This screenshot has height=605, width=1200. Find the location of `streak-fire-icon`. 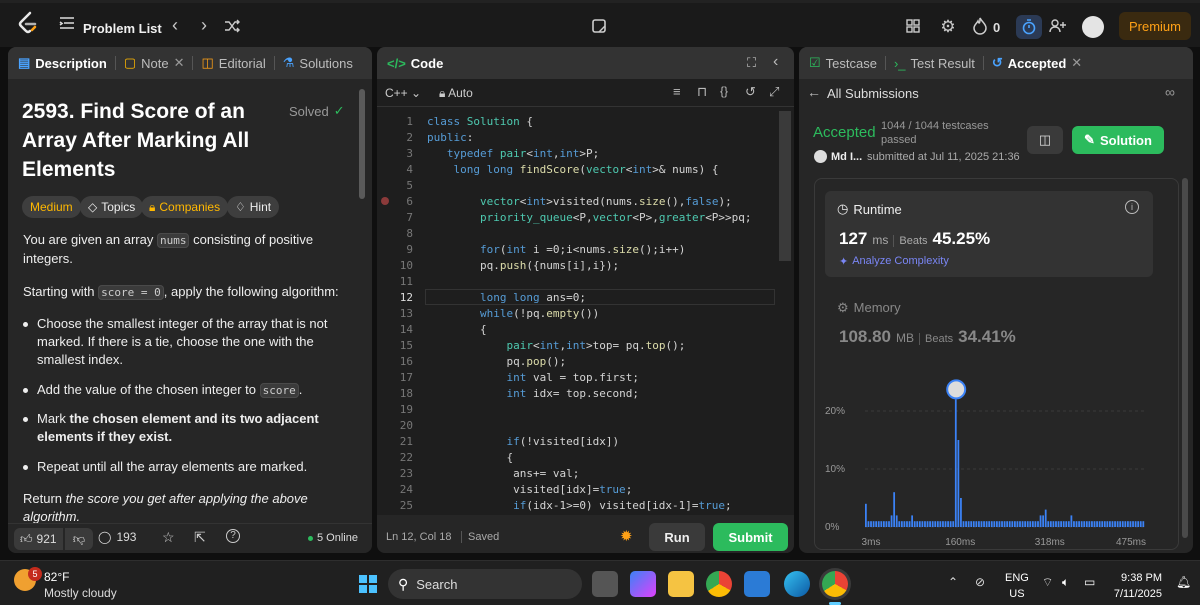

streak-fire-icon is located at coordinates (980, 26).